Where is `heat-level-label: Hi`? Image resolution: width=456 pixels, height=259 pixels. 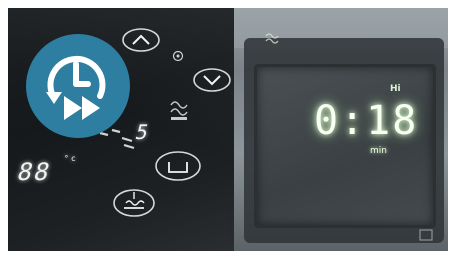 heat-level-label: Hi is located at coordinates (395, 89).